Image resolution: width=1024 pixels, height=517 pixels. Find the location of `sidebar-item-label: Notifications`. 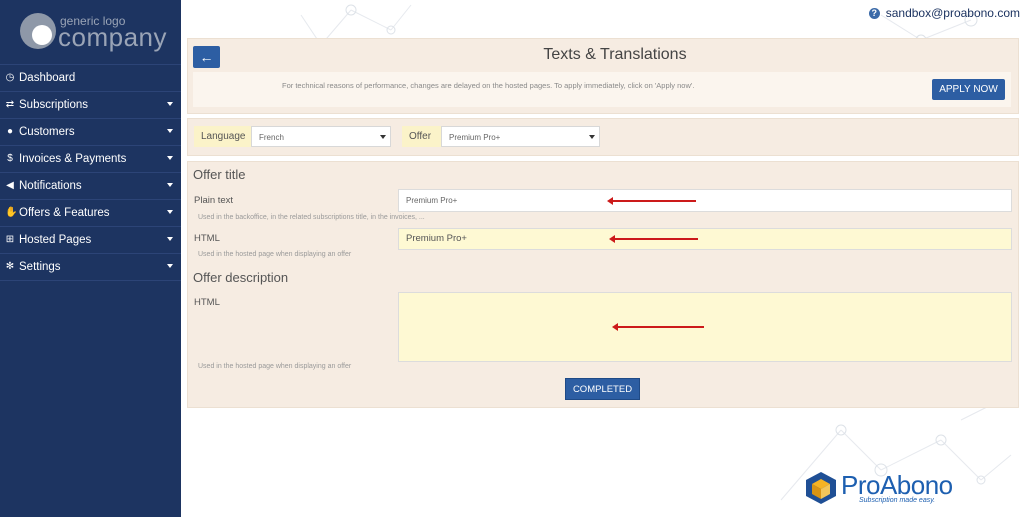

sidebar-item-label: Notifications is located at coordinates (50, 186).